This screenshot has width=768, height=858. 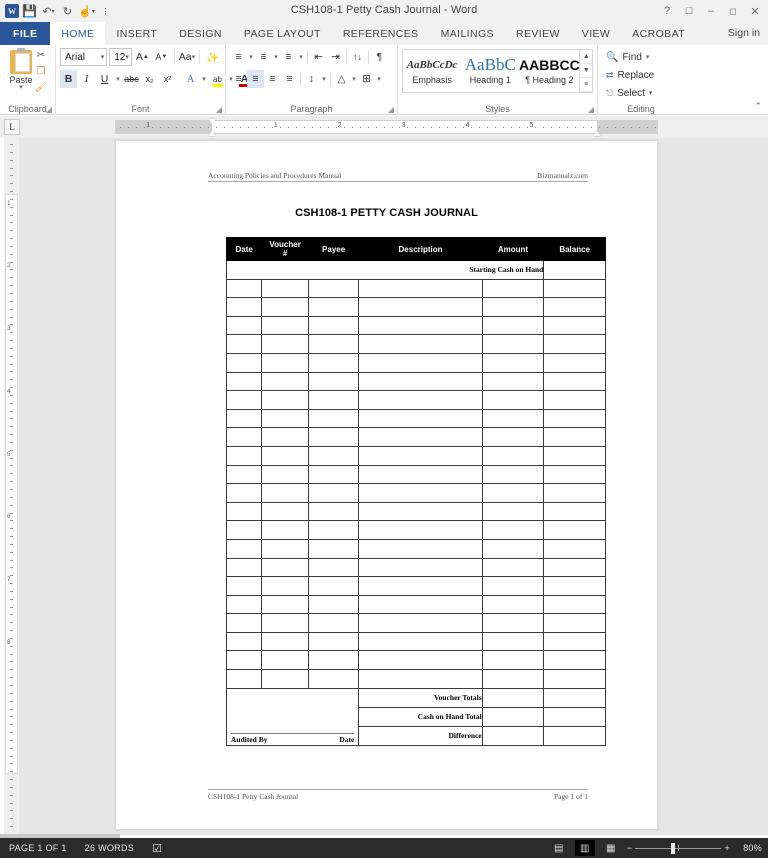 I want to click on underline-chevron-icon: ▾, so click(x=118, y=79).